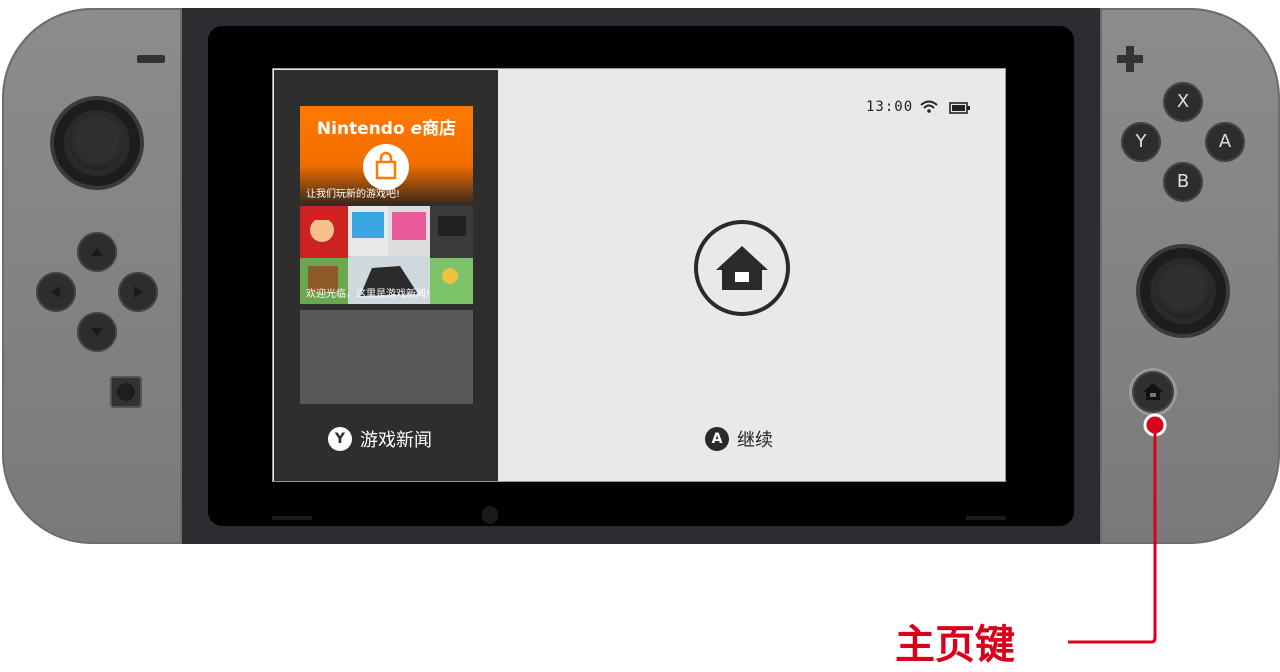 The width and height of the screenshot is (1280, 672). What do you see at coordinates (1117, 528) in the screenshot?
I see `callout-line` at bounding box center [1117, 528].